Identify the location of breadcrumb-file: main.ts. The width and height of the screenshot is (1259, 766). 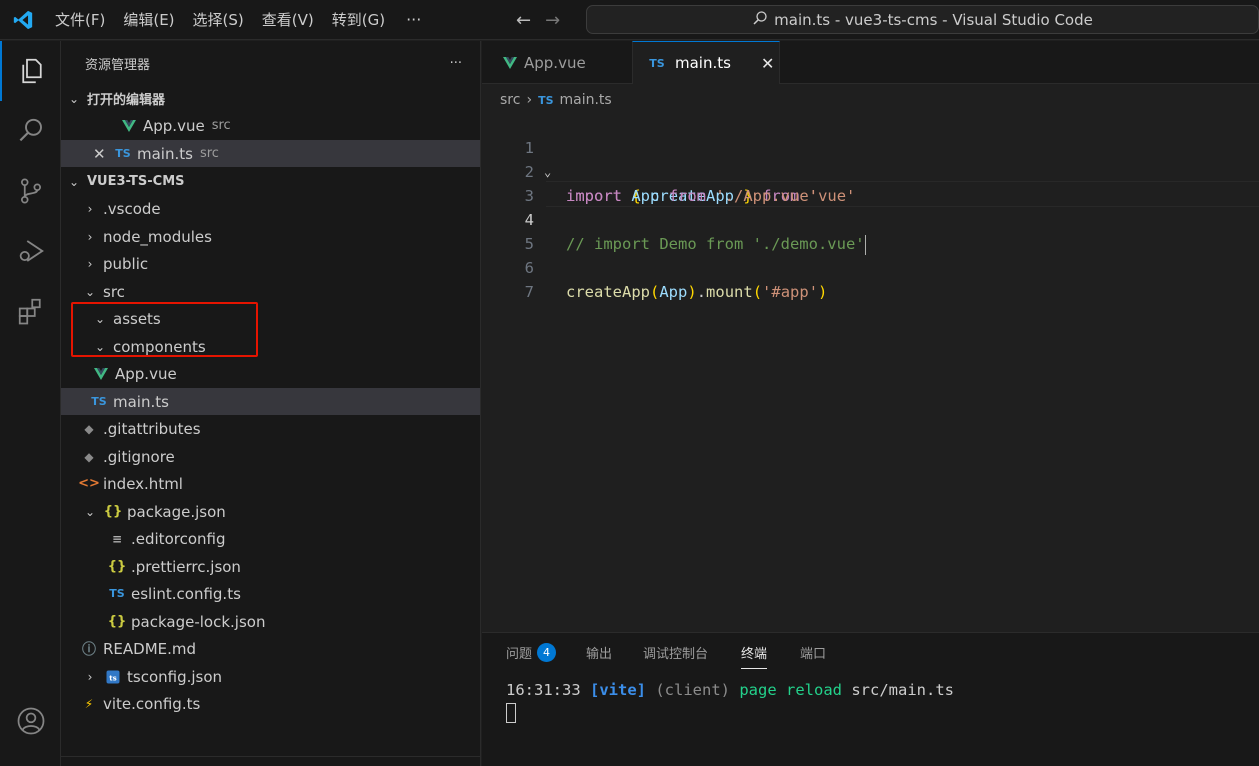
(586, 100).